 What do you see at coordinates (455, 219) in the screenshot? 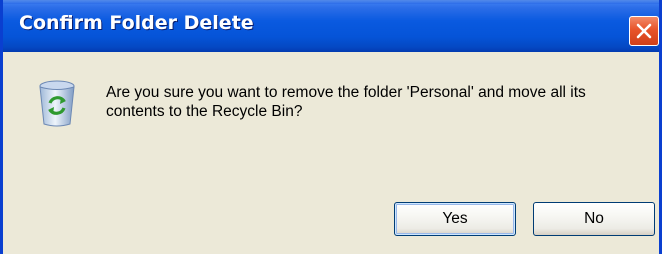
I see `yes-button: Yes` at bounding box center [455, 219].